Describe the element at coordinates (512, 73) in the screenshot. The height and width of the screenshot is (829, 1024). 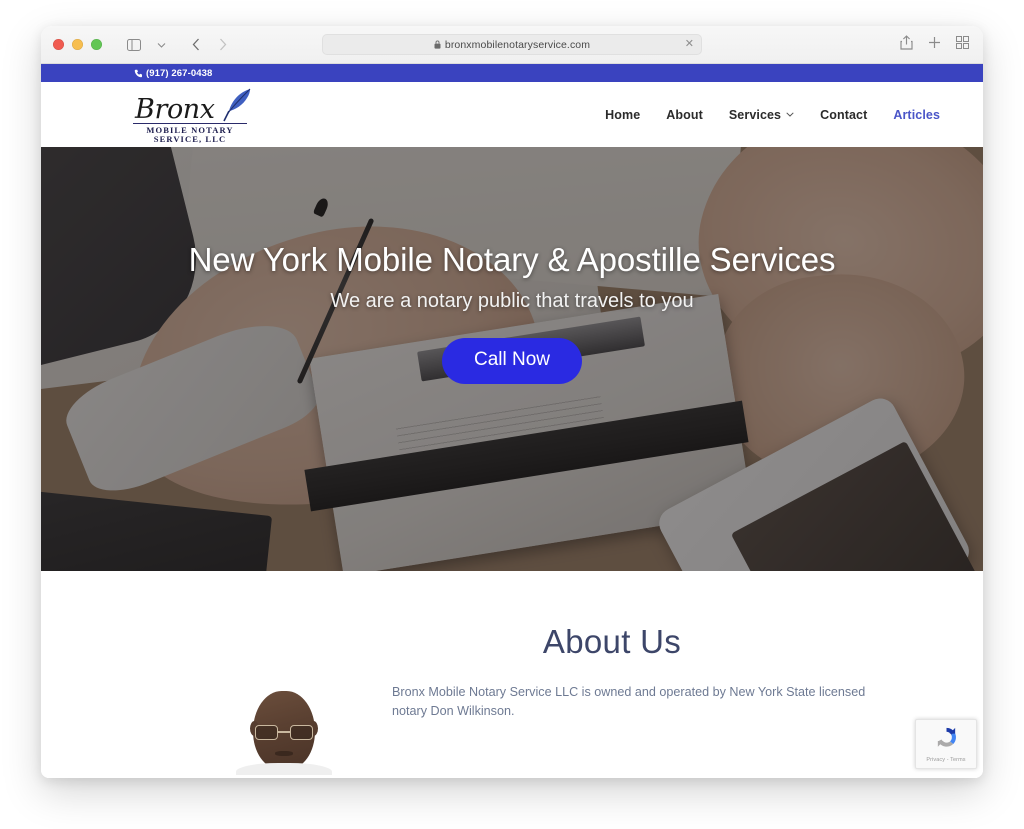
I see `top-contact-bar: (917) 267-0438` at that location.